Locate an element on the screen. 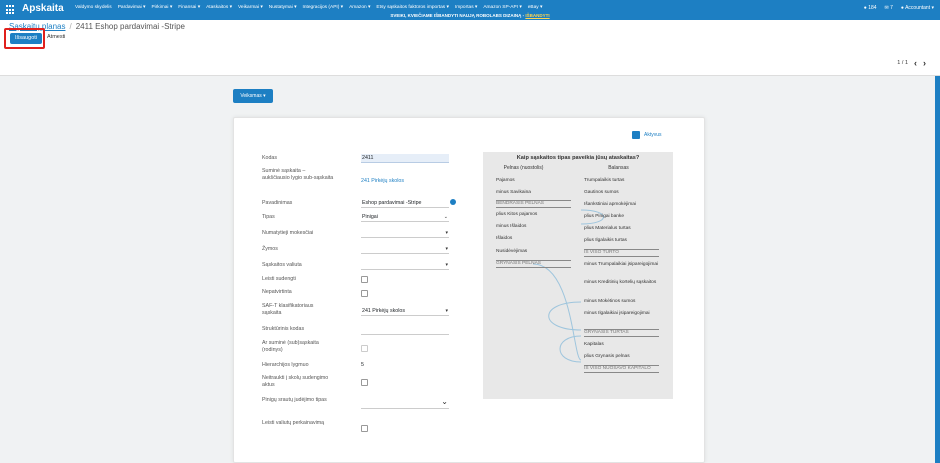 Image resolution: width=940 pixels, height=463 pixels. help-balance-item: minus Mokėtinos sumos is located at coordinates (610, 301).